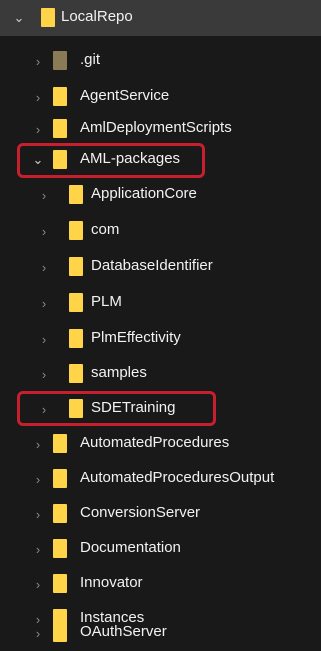 The image size is (321, 651). I want to click on tree-item-plmeffectivity: › PlmEffectivity, so click(160, 339).